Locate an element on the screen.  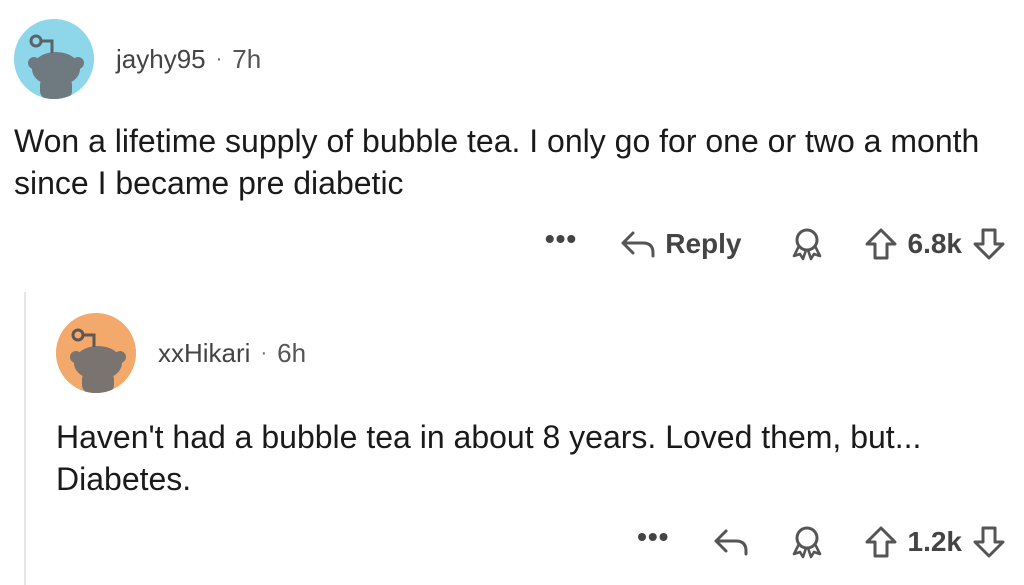
timestamp: 6h is located at coordinates (292, 352).